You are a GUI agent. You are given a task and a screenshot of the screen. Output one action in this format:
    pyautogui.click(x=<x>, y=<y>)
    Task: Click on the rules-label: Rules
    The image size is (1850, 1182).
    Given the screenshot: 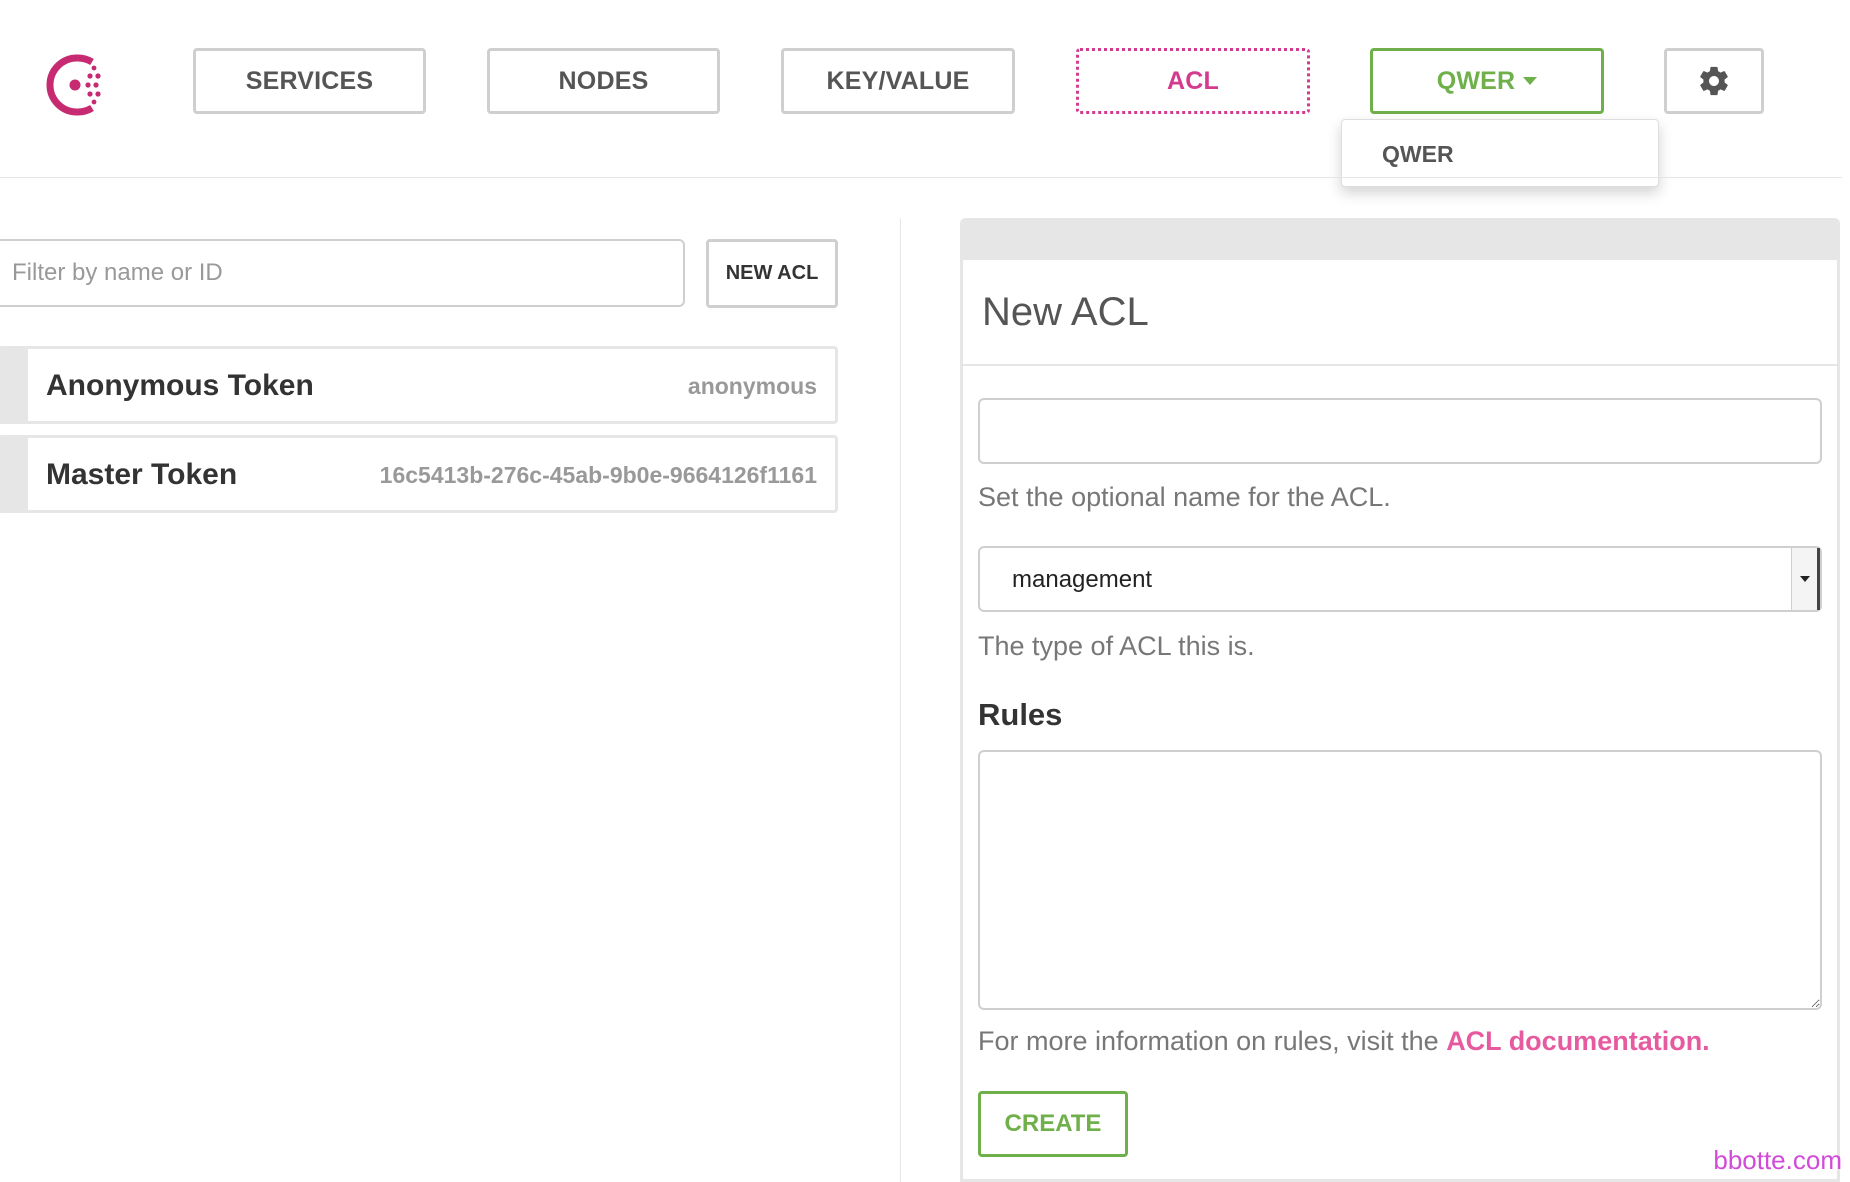 What is the action you would take?
    pyautogui.click(x=1020, y=714)
    